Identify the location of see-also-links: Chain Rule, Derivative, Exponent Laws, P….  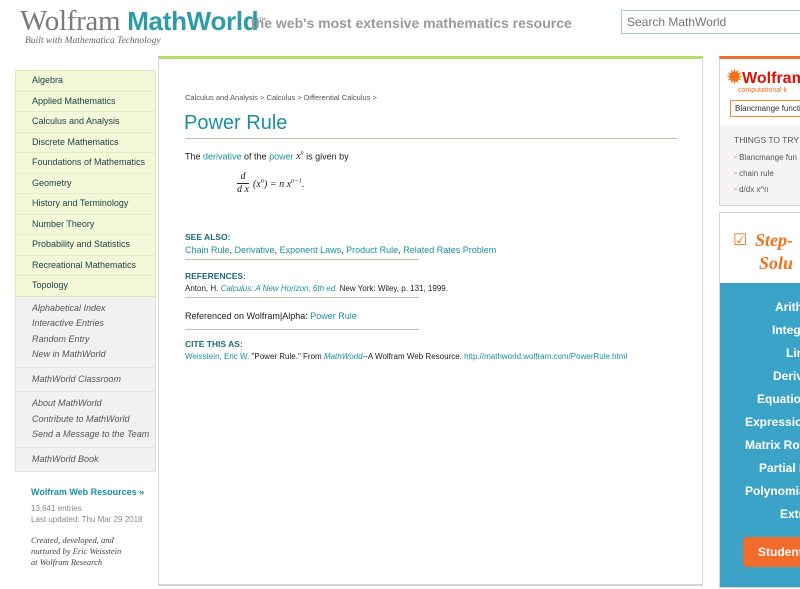
(340, 250).